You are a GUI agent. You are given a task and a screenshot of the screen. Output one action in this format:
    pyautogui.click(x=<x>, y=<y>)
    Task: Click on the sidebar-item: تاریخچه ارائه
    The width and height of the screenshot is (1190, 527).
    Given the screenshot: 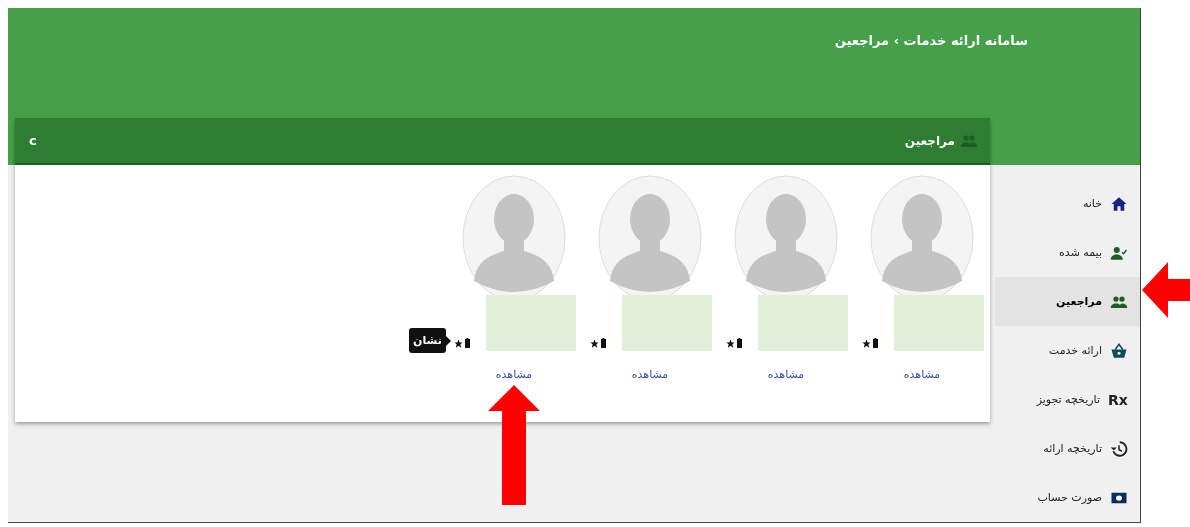 What is the action you would take?
    pyautogui.click(x=1067, y=448)
    